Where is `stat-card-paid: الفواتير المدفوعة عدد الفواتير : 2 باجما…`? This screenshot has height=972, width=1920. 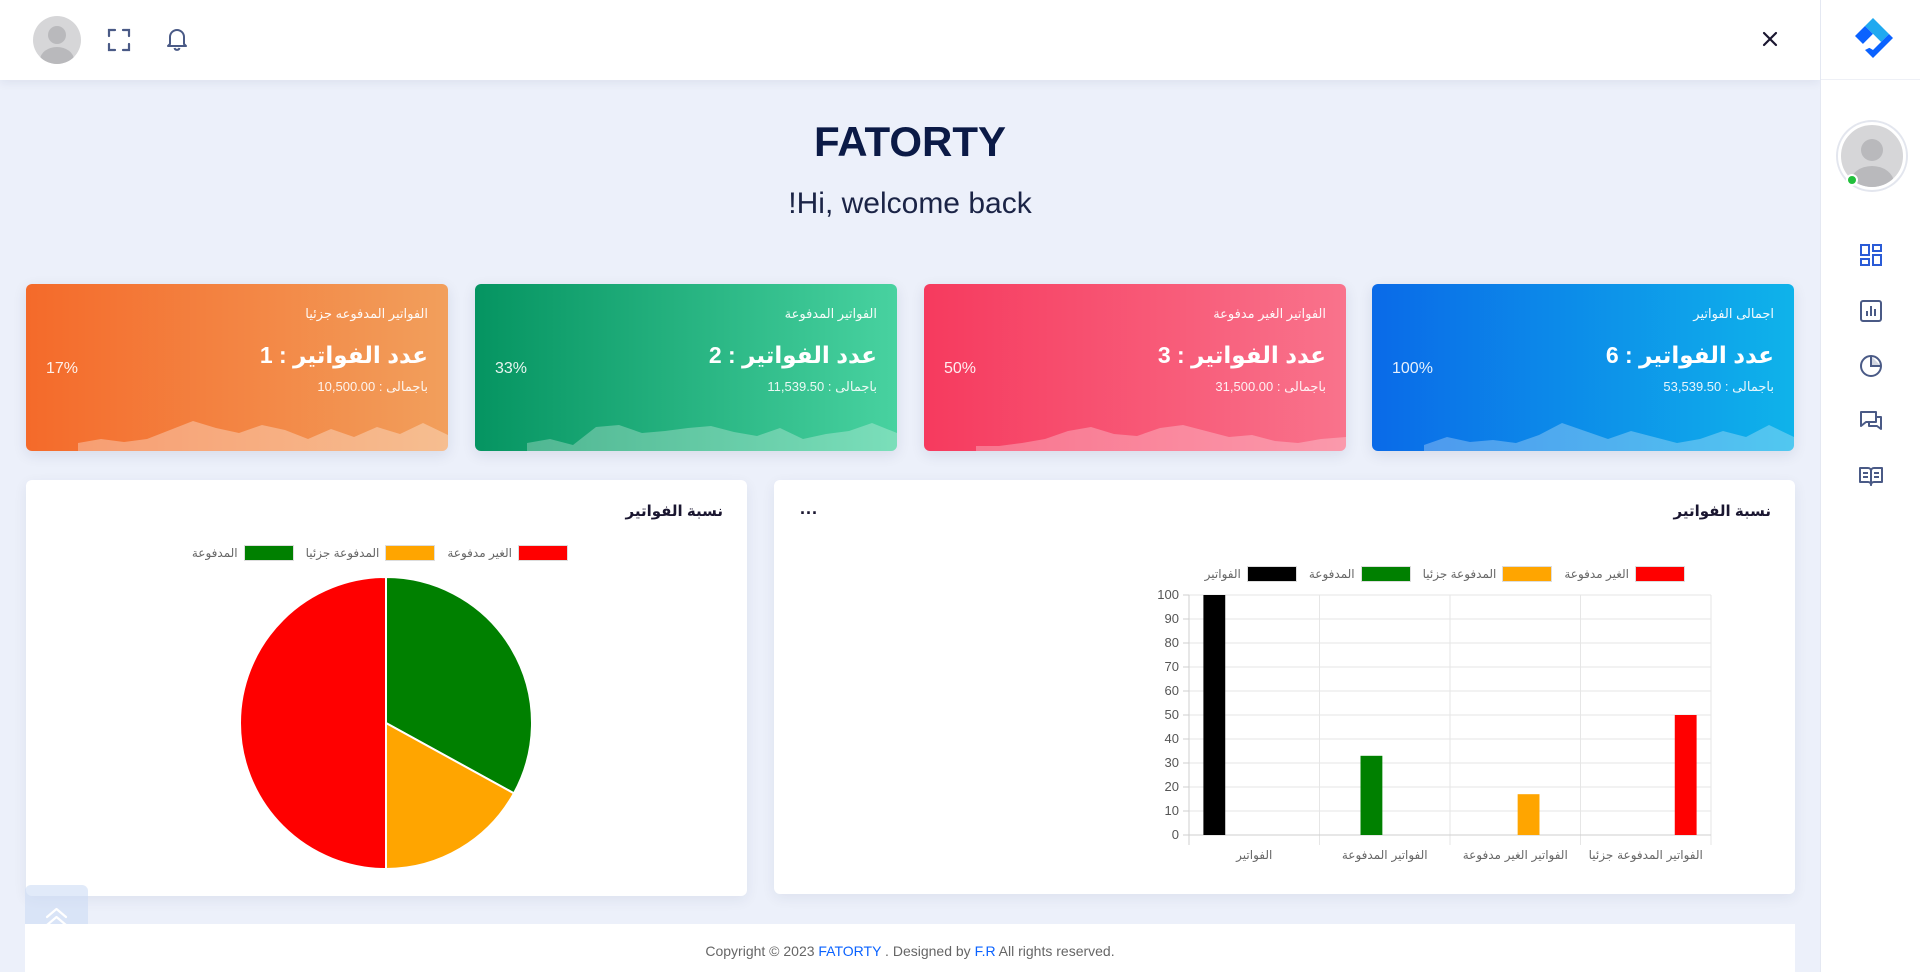
stat-card-paid: الفواتير المدفوعة عدد الفواتير : 2 باجما… is located at coordinates (686, 367).